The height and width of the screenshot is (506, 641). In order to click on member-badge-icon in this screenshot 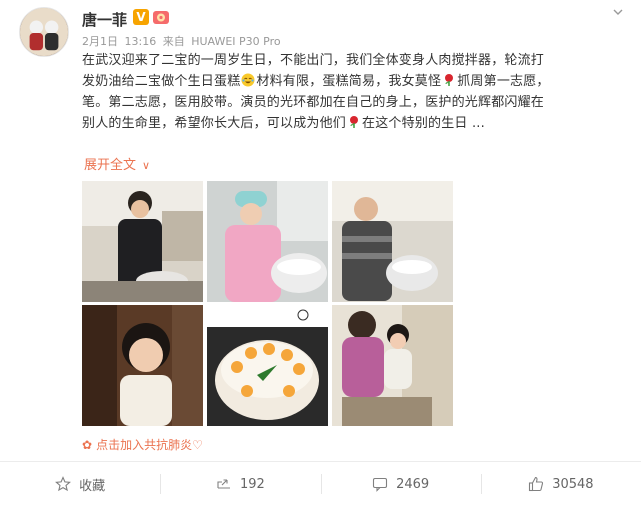, I will do `click(161, 17)`.